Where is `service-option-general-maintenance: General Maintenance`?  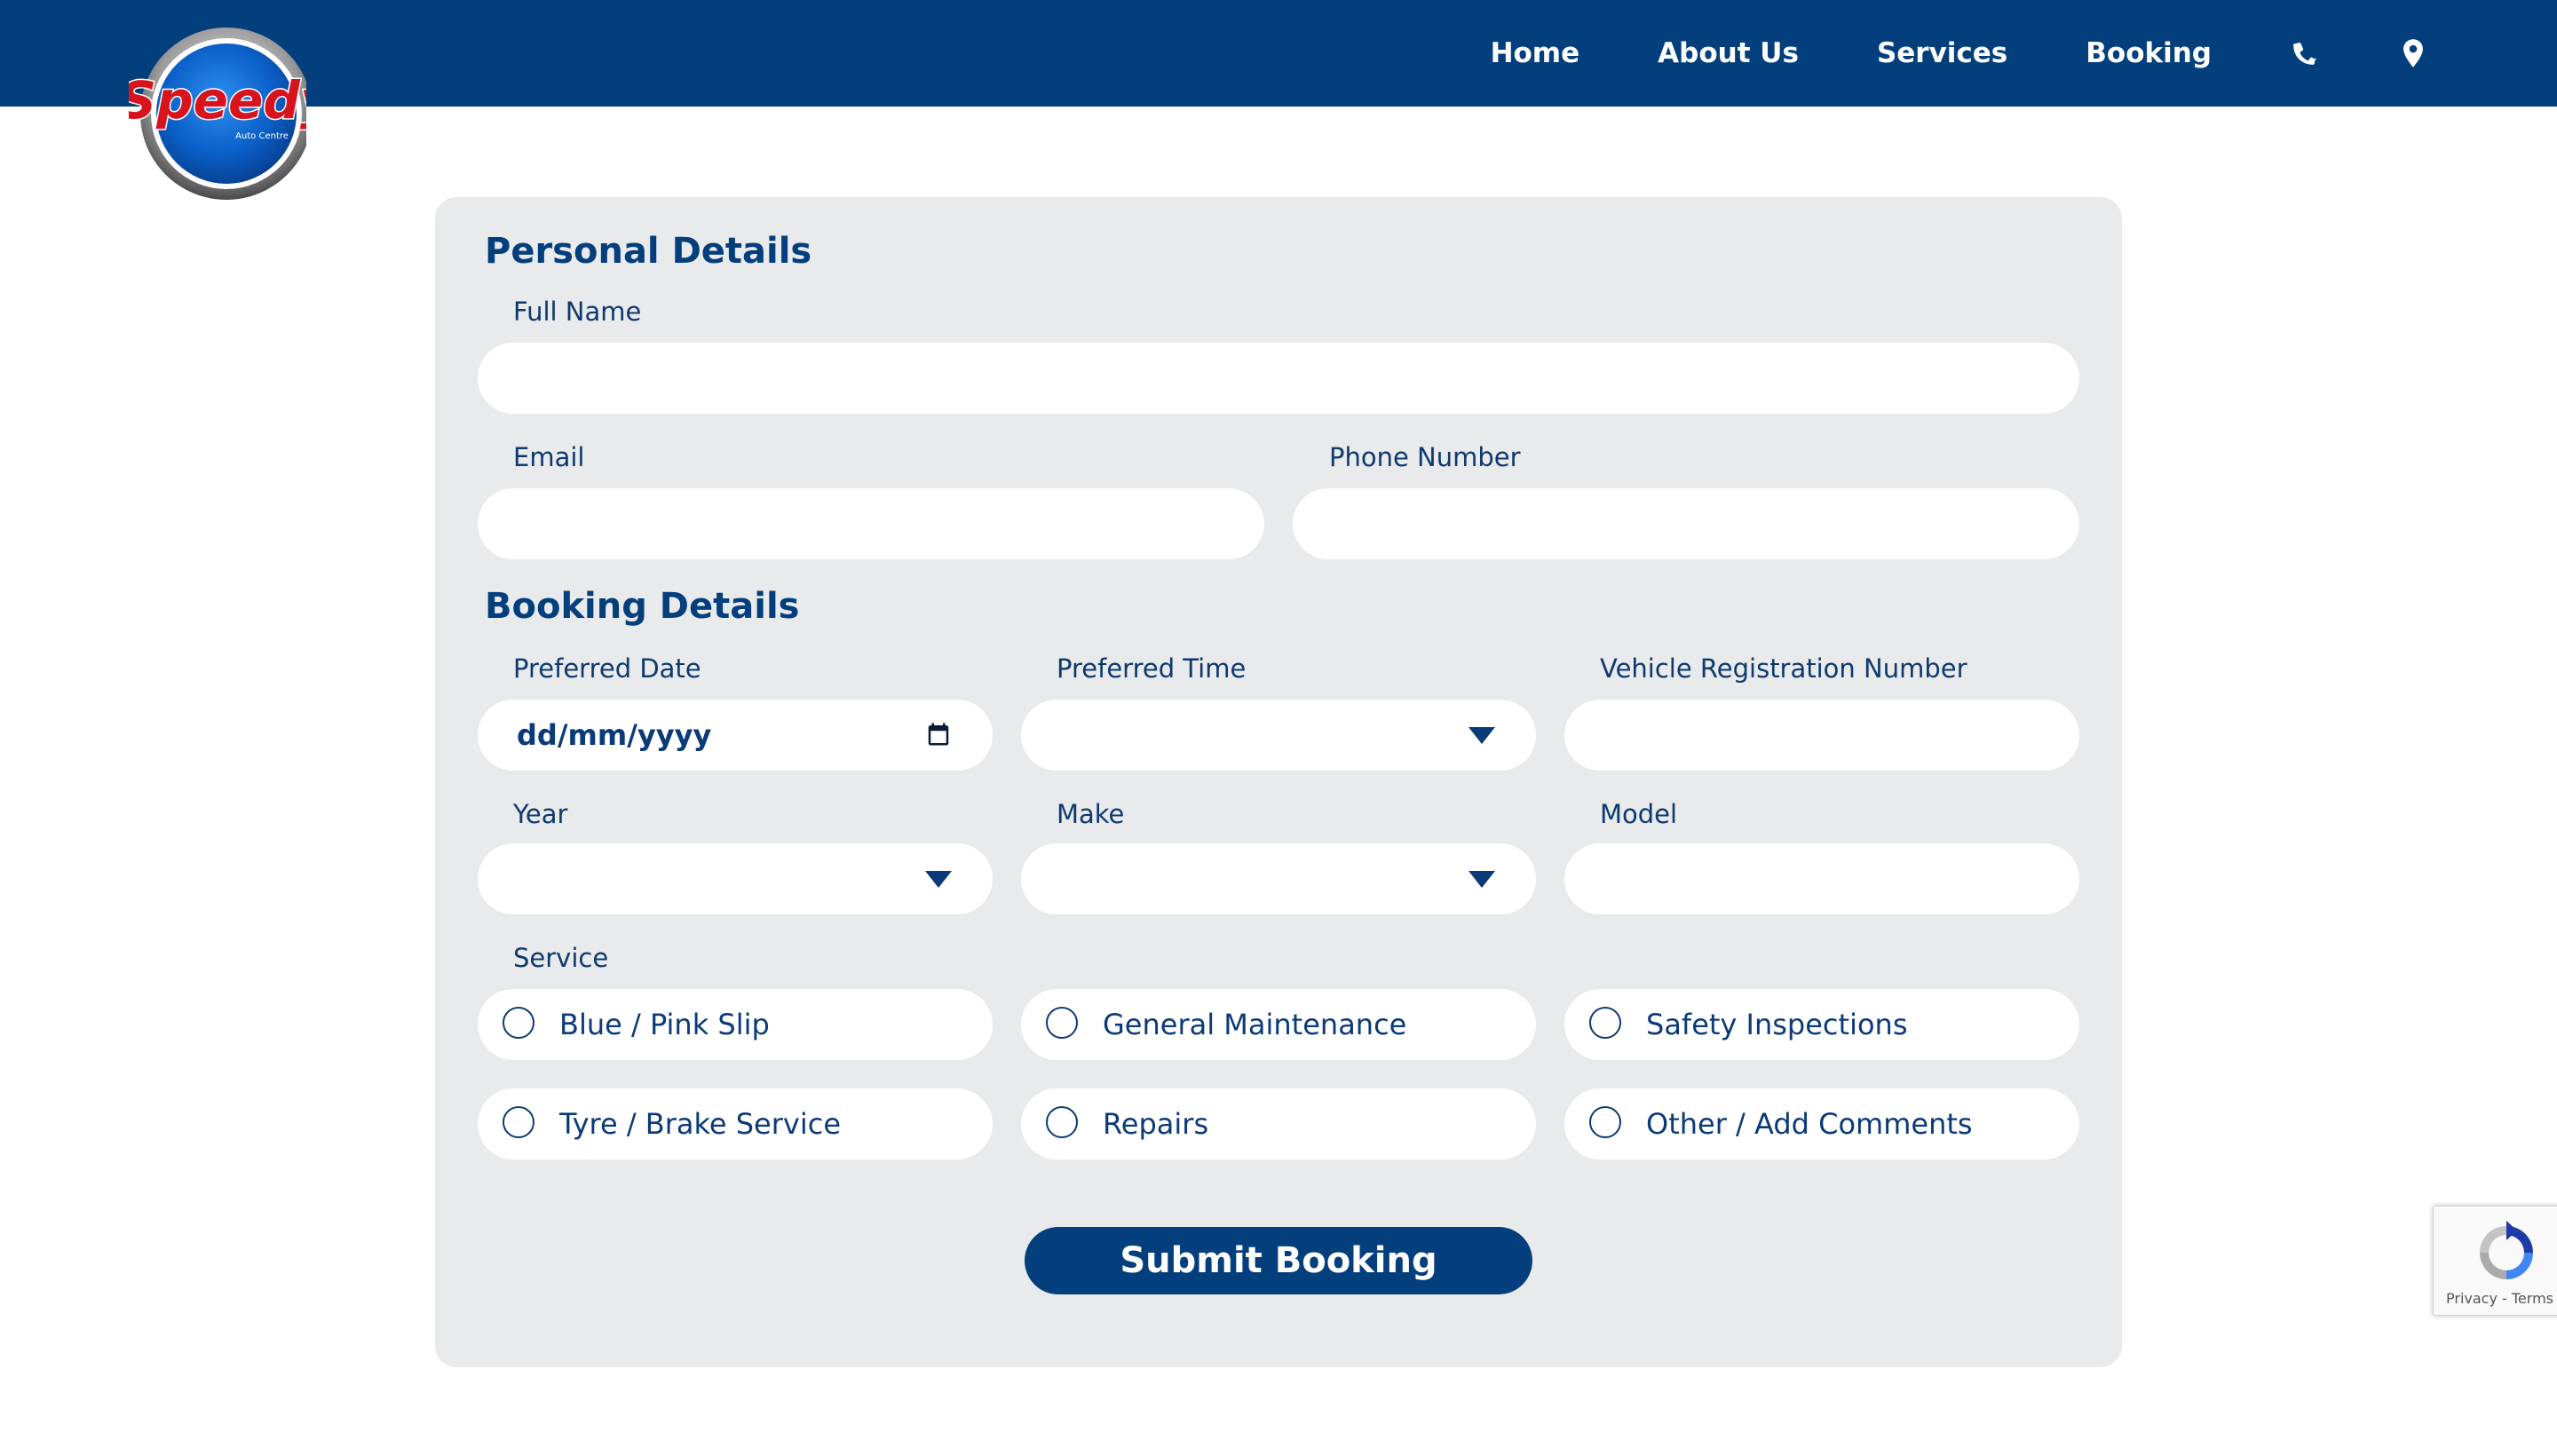
service-option-general-maintenance: General Maintenance is located at coordinates (1278, 1024).